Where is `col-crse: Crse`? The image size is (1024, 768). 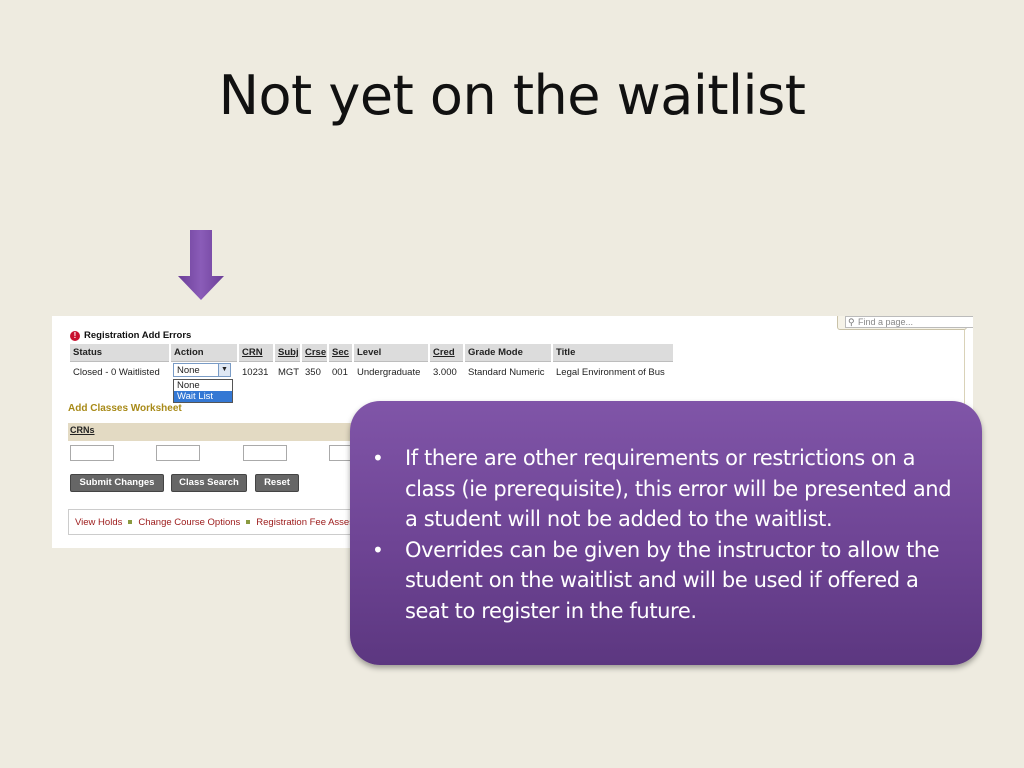 col-crse: Crse is located at coordinates (314, 353).